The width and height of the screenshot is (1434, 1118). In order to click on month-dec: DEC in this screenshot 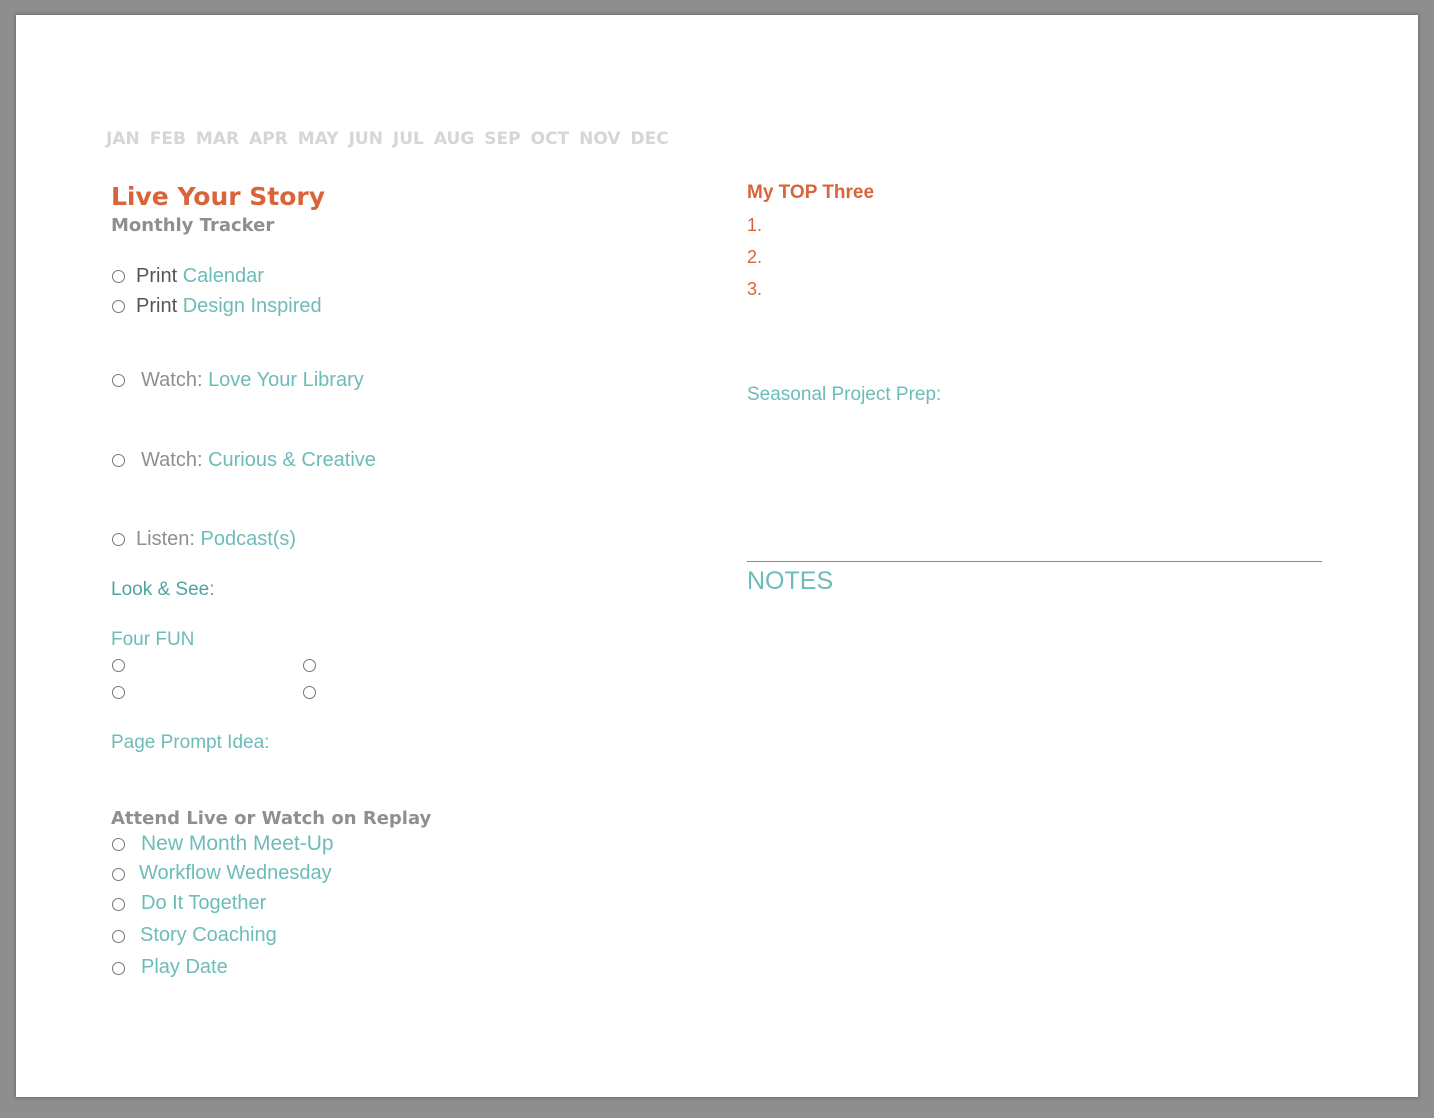, I will do `click(650, 139)`.